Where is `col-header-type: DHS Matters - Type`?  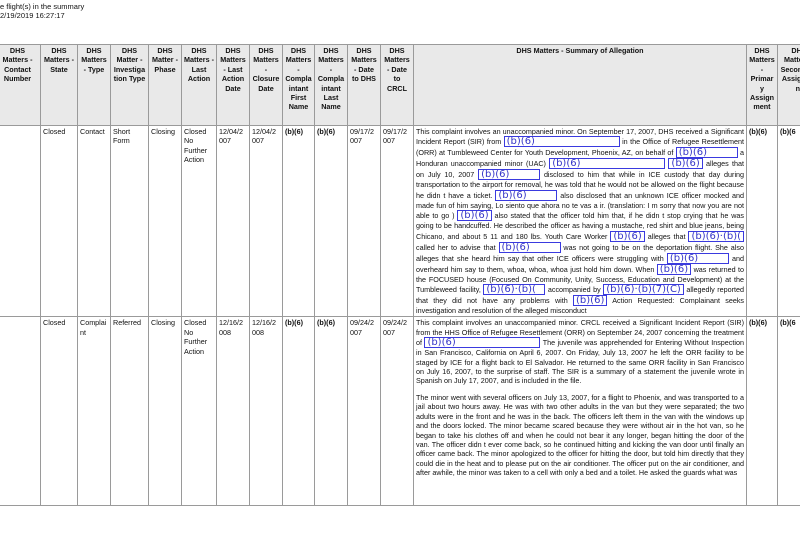 col-header-type: DHS Matters - Type is located at coordinates (94, 85).